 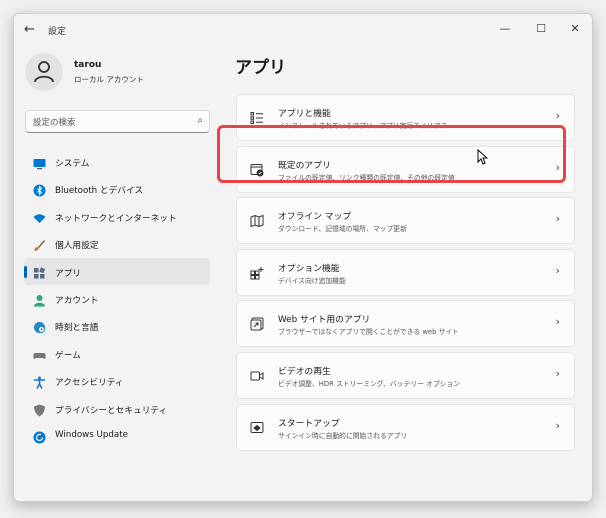 I want to click on person-avatar-icon, so click(x=44, y=72).